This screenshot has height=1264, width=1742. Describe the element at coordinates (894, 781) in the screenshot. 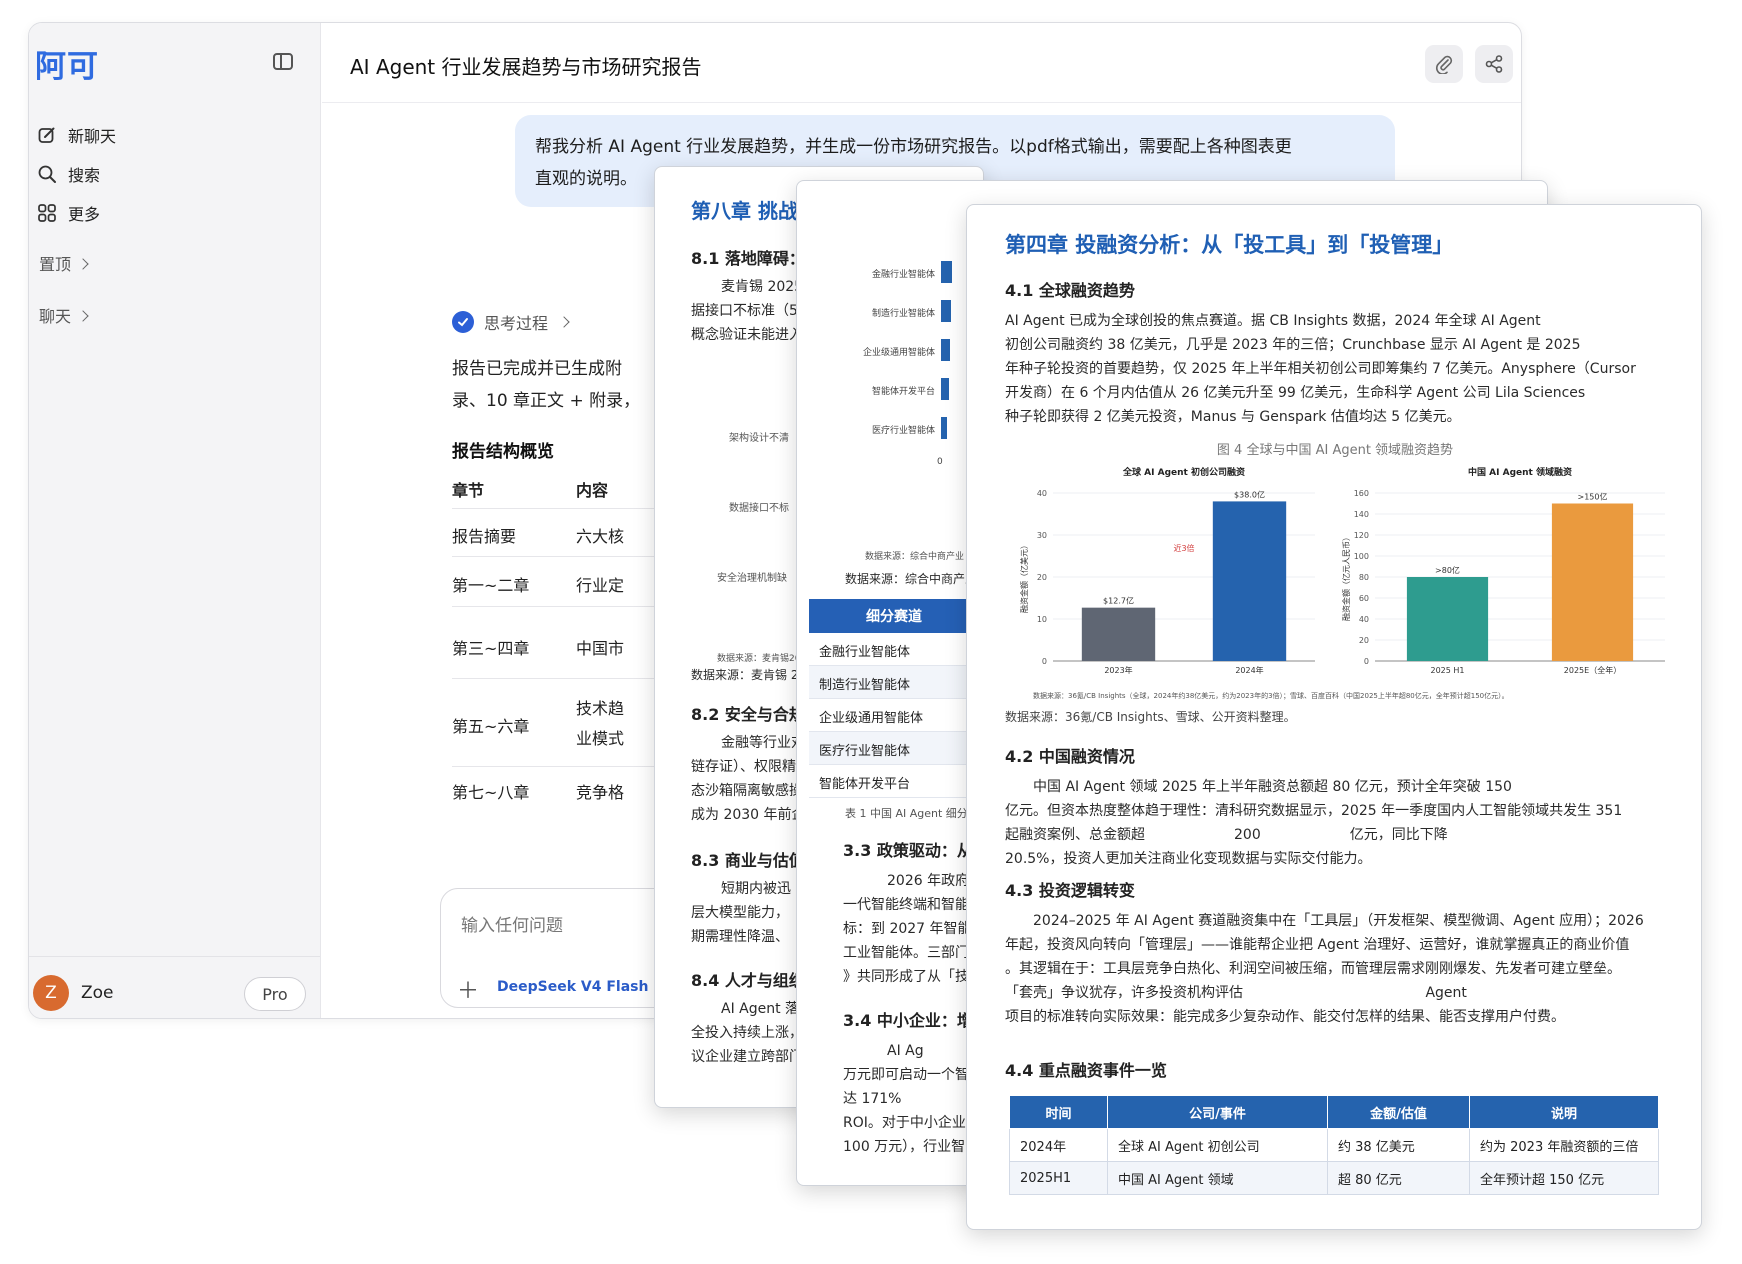

I see `table-row: 智能体开发平台` at that location.